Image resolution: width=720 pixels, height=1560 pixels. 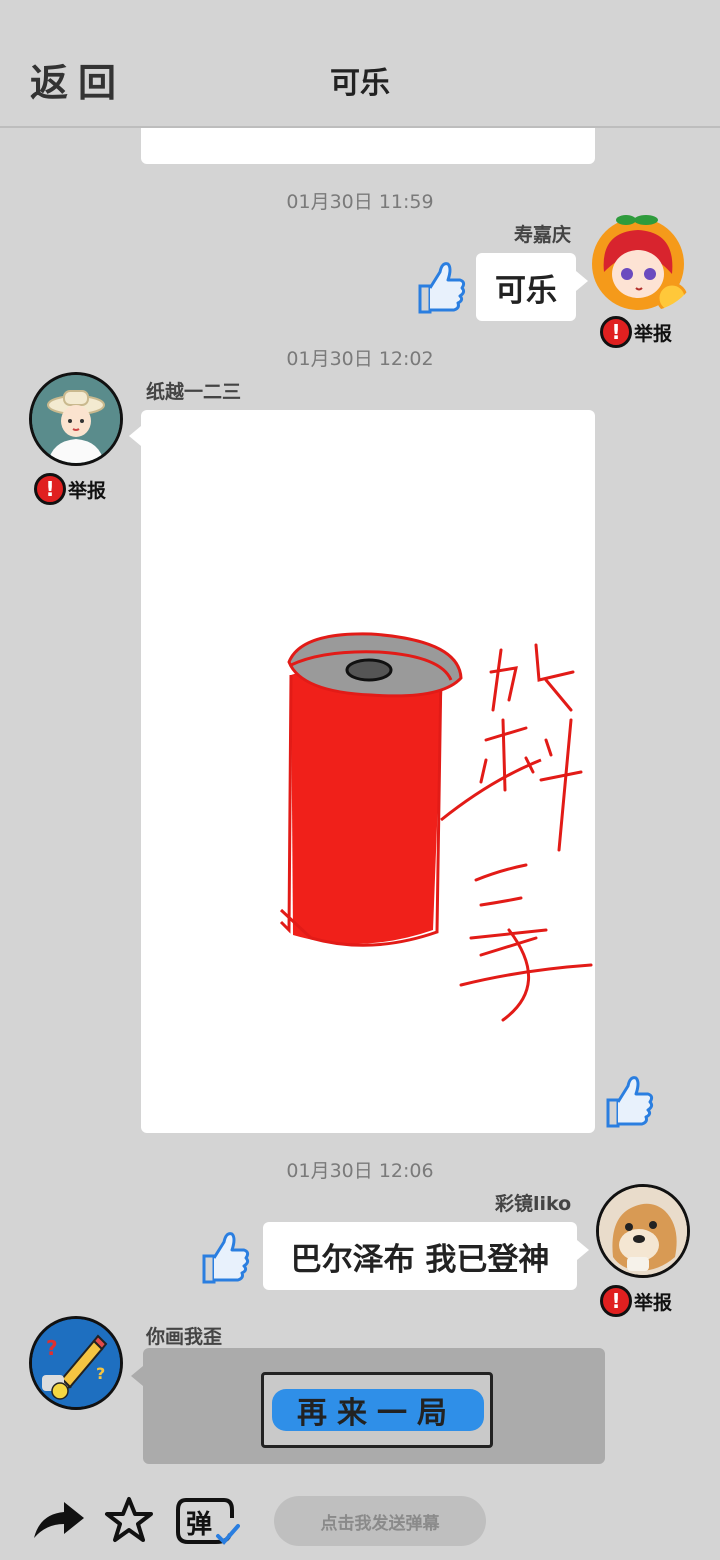 I want to click on previous-message-bubble, so click(x=368, y=146).